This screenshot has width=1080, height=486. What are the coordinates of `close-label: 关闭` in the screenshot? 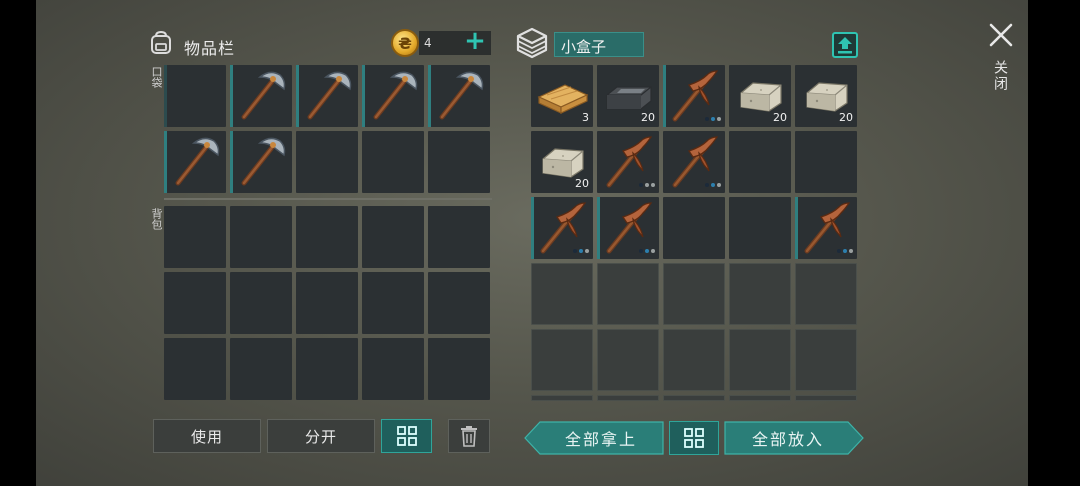 It's located at (1000, 76).